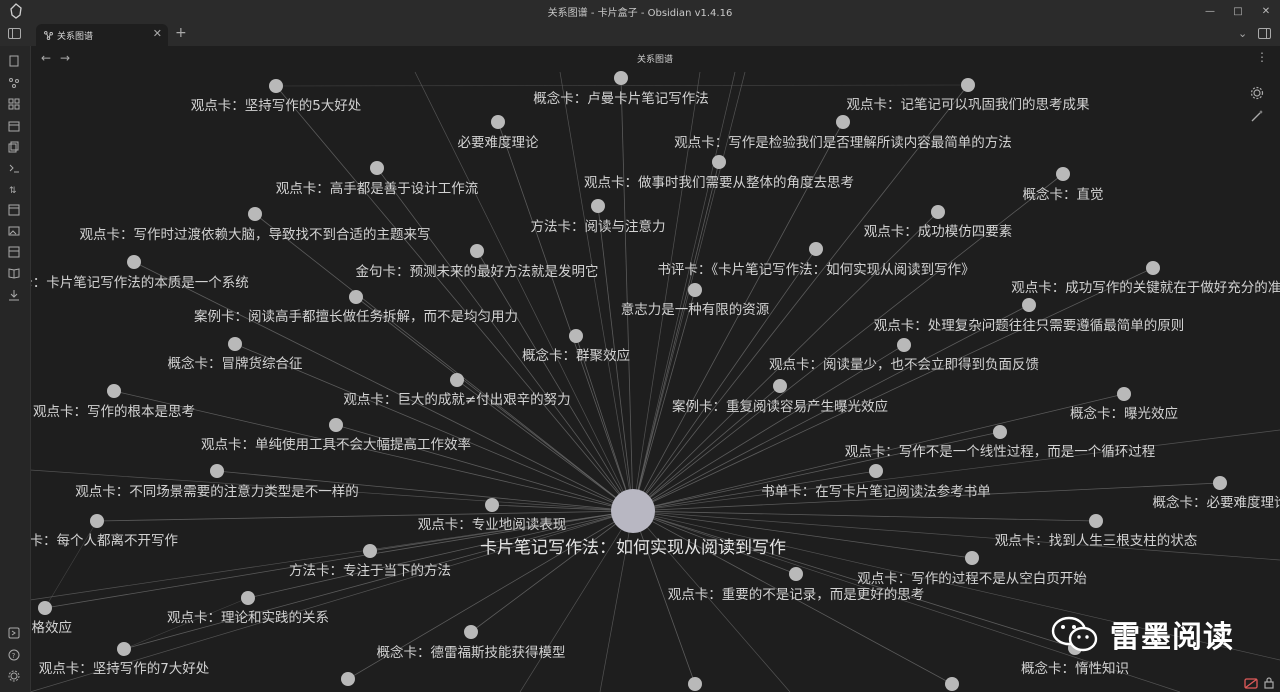 The height and width of the screenshot is (692, 1280). What do you see at coordinates (14, 168) in the screenshot?
I see `terminal-icon` at bounding box center [14, 168].